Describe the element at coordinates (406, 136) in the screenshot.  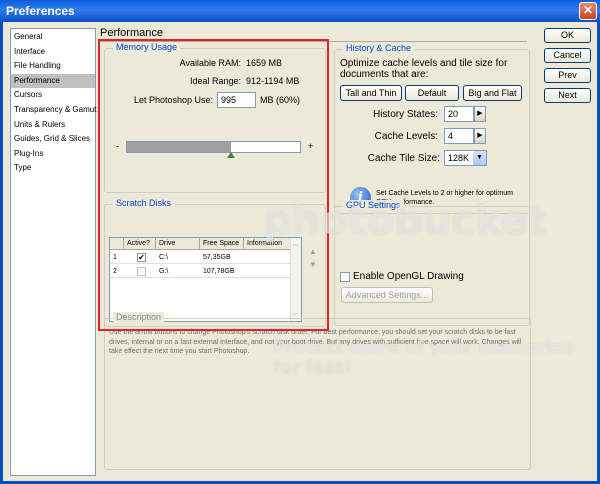
I see `cache-levels-label: Cache Levels:` at that location.